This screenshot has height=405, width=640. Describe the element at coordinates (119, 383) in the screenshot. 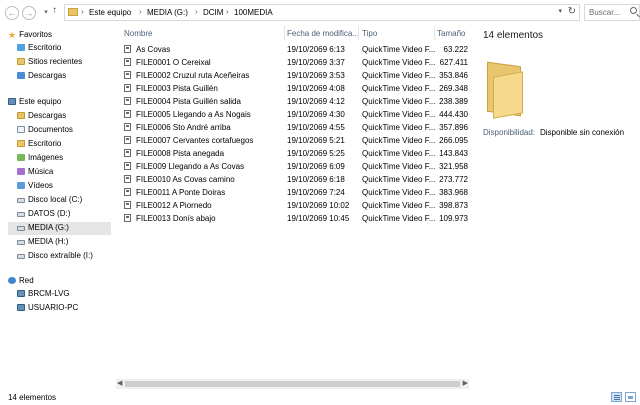

I see `scroll-left-arrow-icon: ◀` at that location.